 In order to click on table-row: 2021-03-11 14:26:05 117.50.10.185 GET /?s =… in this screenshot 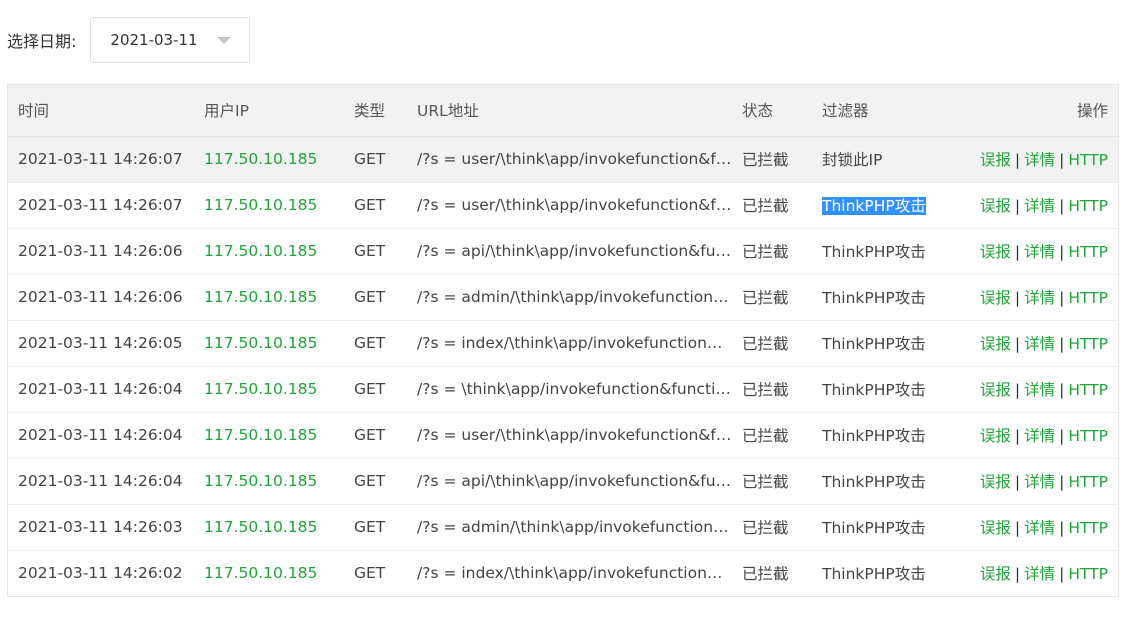, I will do `click(563, 343)`.